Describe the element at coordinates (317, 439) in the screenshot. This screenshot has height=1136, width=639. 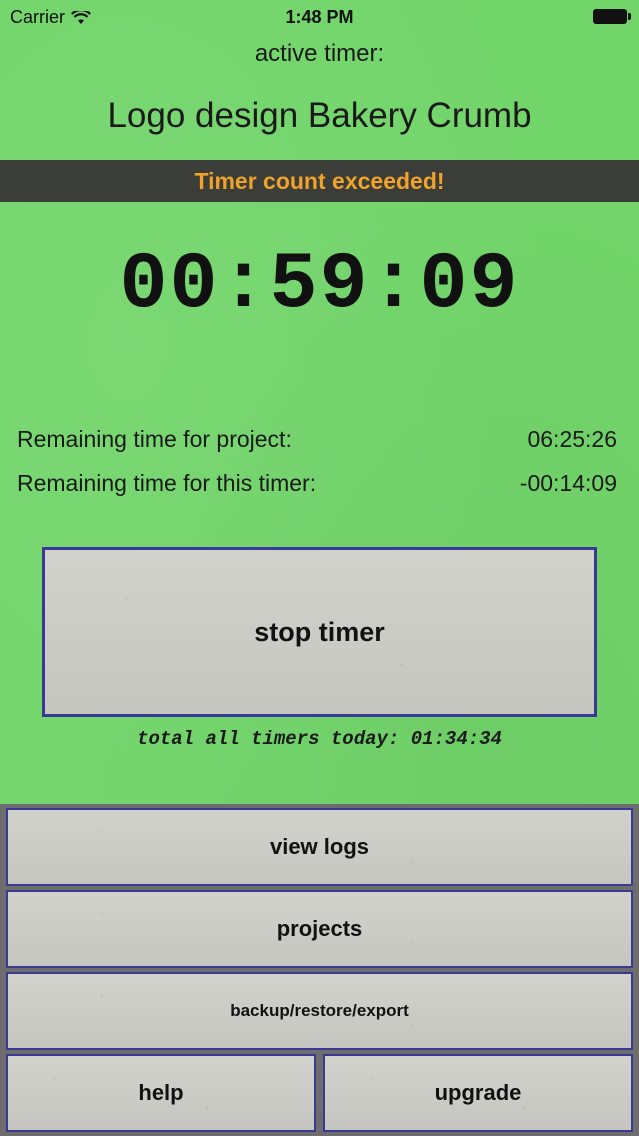
I see `project-remaining-row: Remaining time for project: 06:25:26` at that location.